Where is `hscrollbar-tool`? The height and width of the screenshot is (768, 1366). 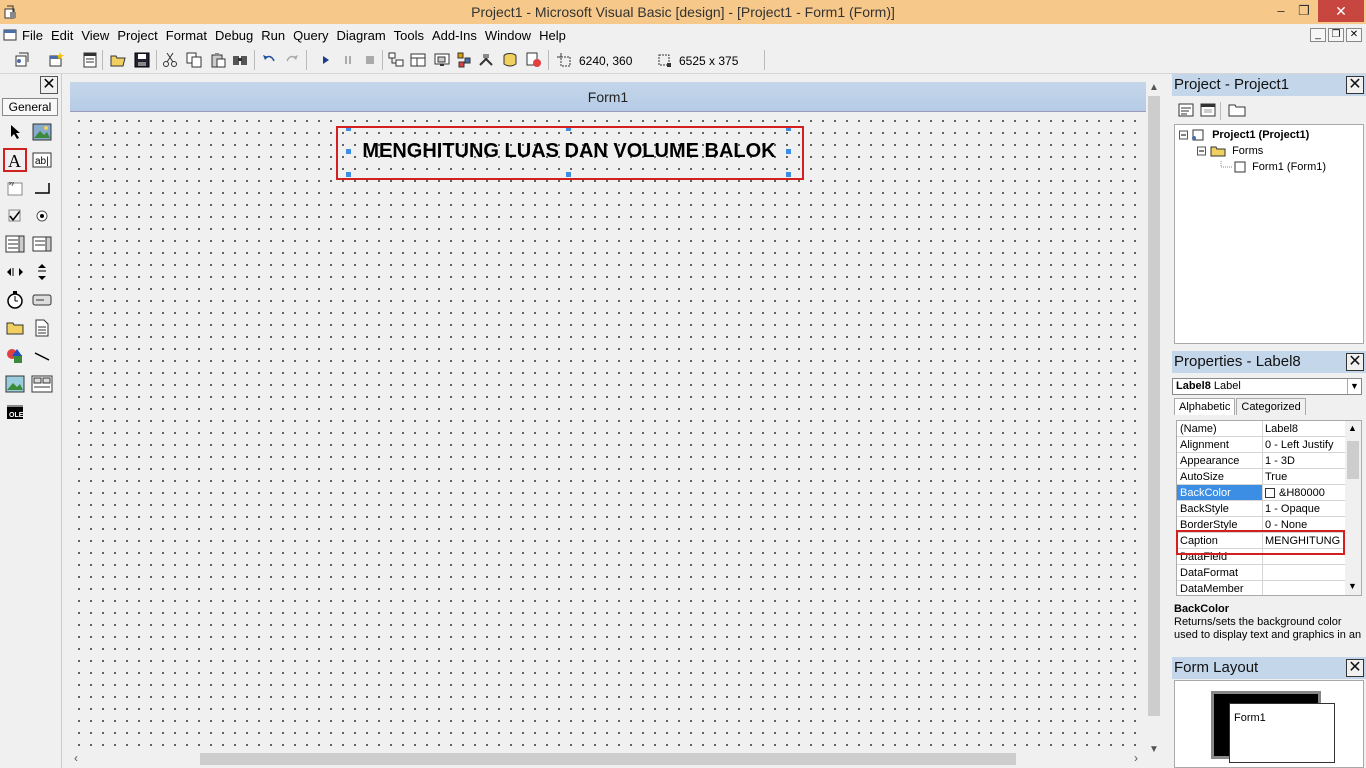 hscrollbar-tool is located at coordinates (15, 272).